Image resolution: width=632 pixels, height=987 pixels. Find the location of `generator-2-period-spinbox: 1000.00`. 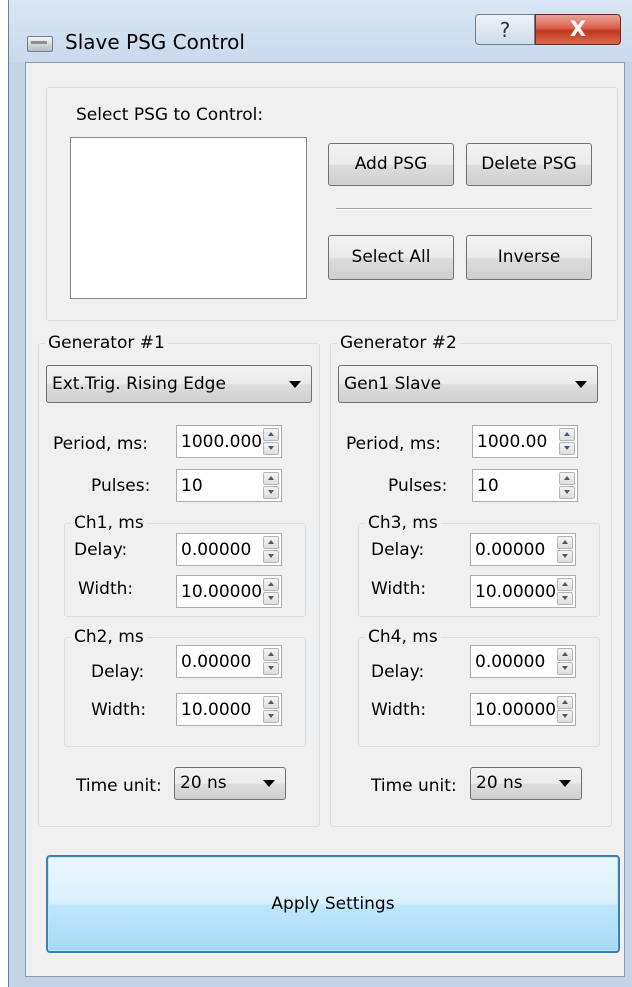

generator-2-period-spinbox: 1000.00 is located at coordinates (525, 441).